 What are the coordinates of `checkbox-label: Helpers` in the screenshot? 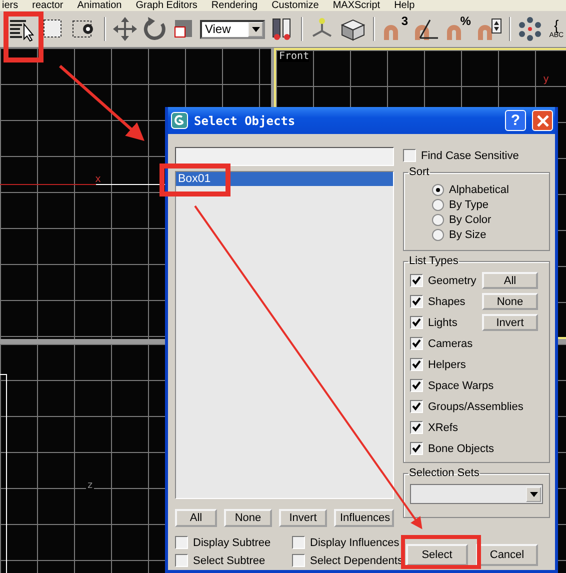 It's located at (447, 364).